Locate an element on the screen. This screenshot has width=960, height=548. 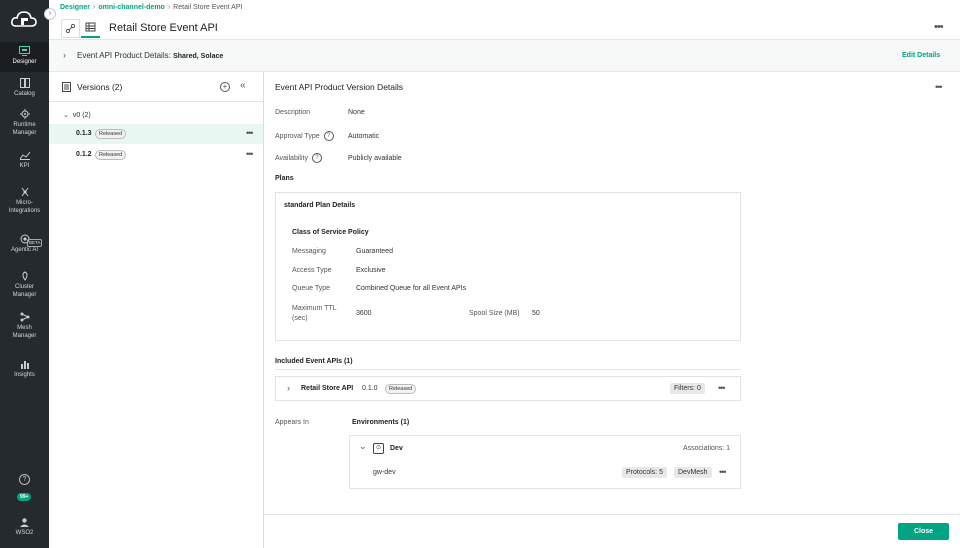
plan-card is located at coordinates (508, 266).